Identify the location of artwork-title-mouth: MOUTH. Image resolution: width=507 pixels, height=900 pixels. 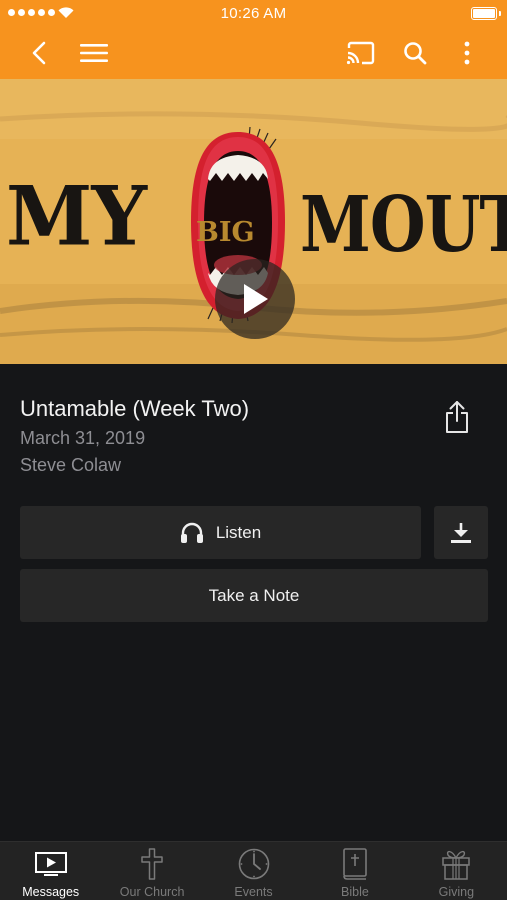
(403, 225).